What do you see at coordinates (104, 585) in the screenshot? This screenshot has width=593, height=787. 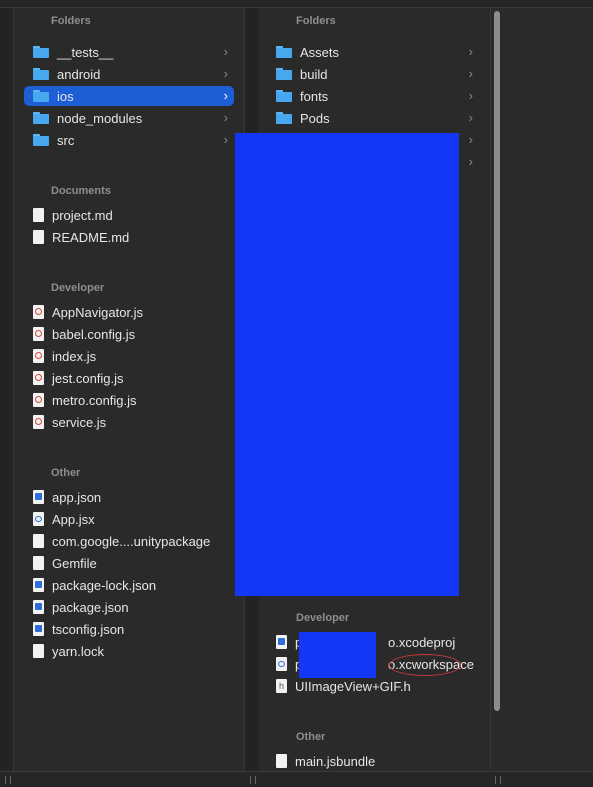 I see `item-label: package-lock.json` at bounding box center [104, 585].